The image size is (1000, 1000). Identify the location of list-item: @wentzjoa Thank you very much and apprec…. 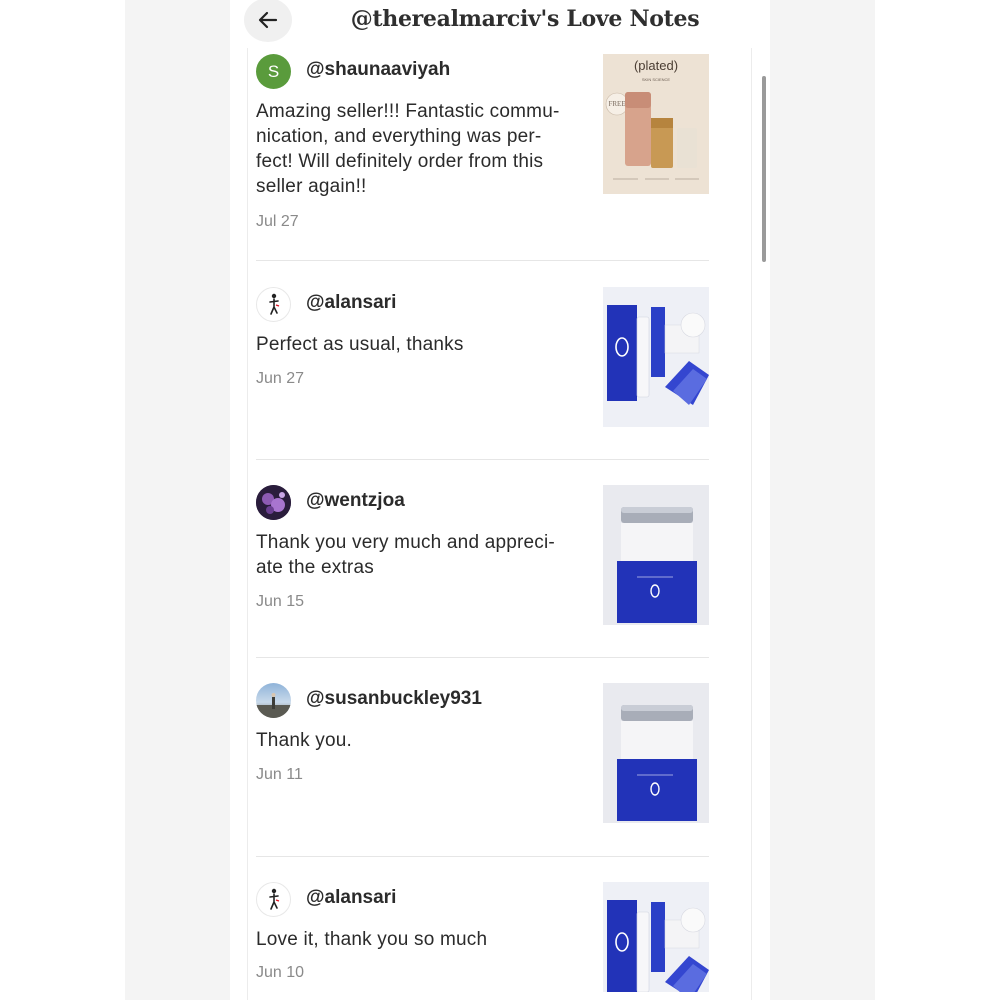
(482, 565).